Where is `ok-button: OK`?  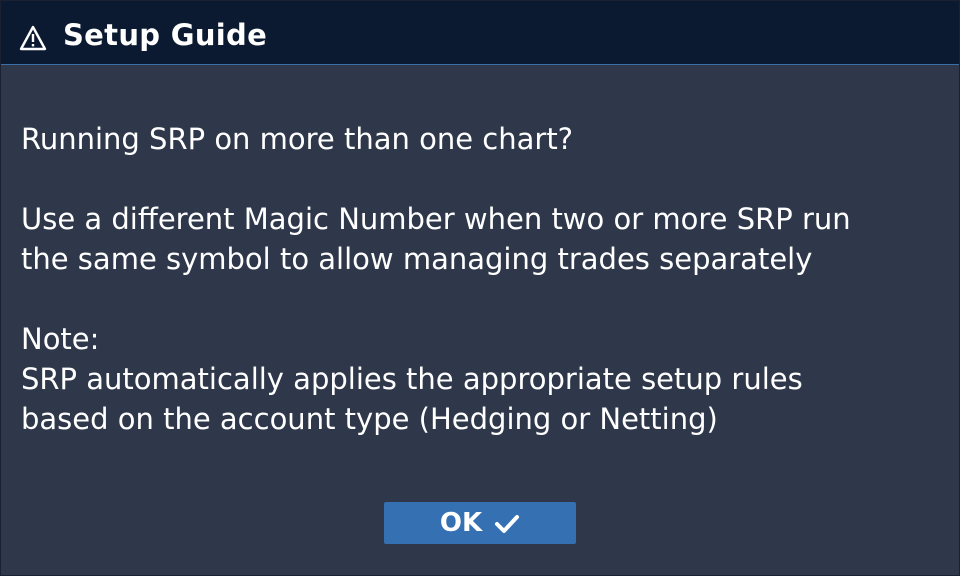 ok-button: OK is located at coordinates (480, 523).